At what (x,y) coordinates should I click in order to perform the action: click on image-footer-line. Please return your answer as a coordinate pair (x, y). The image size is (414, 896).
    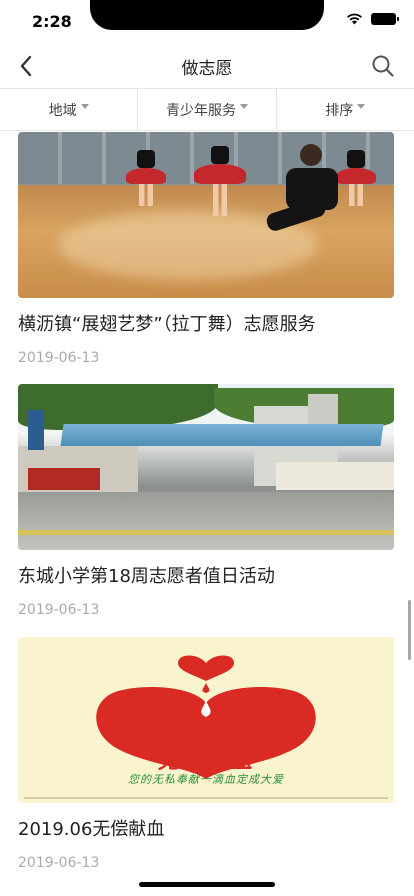
    Looking at the image, I should click on (206, 798).